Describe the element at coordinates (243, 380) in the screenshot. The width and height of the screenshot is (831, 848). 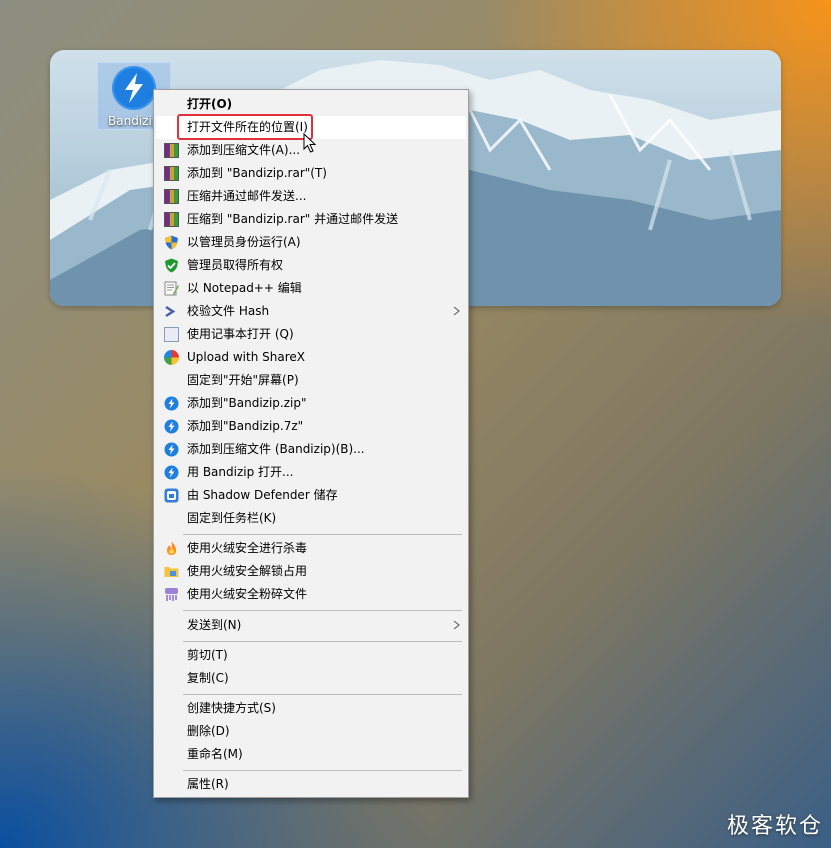
I see `menu-item-label: 固定到"开始"屏幕(P)` at that location.